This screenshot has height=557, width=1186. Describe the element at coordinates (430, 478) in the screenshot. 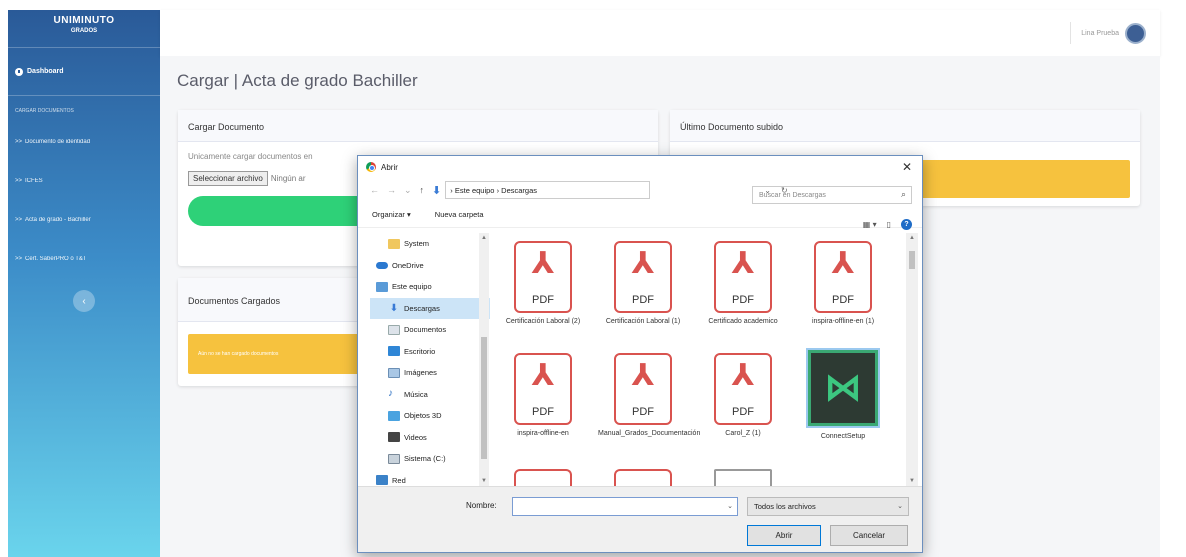

I see `nav-item-red: Red` at that location.